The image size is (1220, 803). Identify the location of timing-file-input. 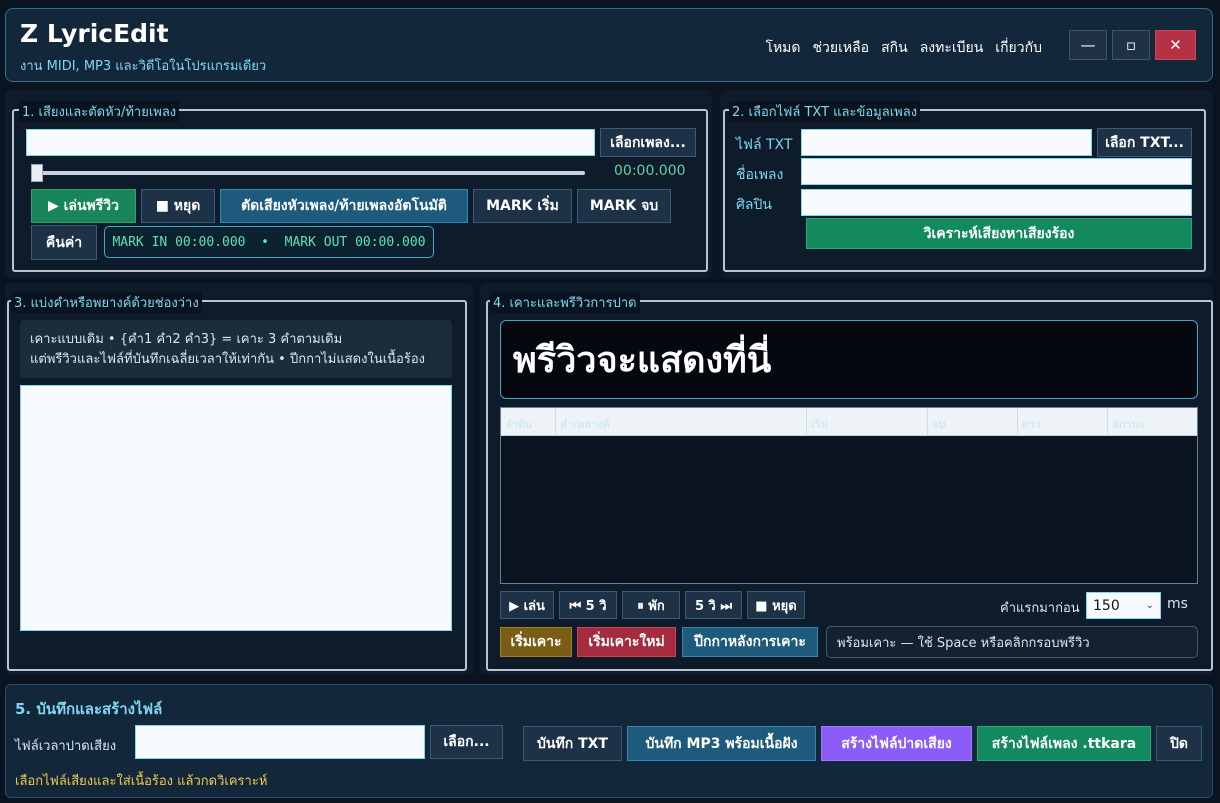
(280, 742).